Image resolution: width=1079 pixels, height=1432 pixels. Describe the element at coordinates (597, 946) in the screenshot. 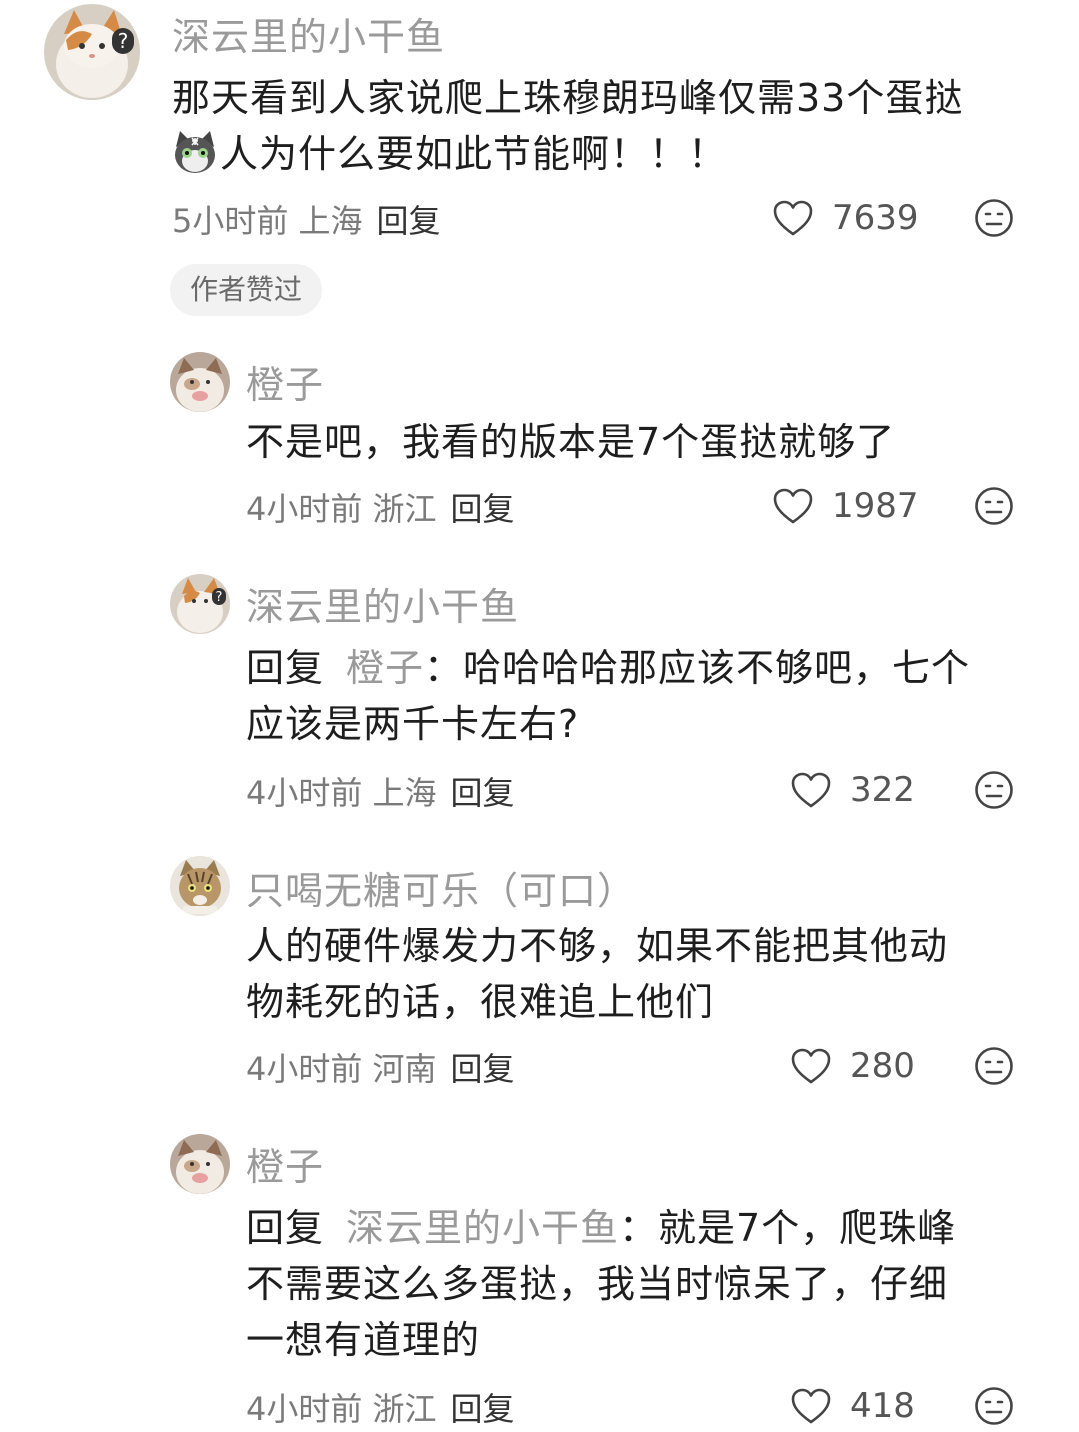

I see `comment-text-line: 人的硬件爆发力不够，如果不能把其他动` at that location.